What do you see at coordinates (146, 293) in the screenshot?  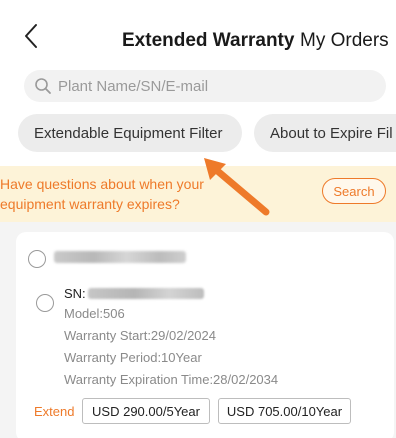 I see `sn-value-redacted` at bounding box center [146, 293].